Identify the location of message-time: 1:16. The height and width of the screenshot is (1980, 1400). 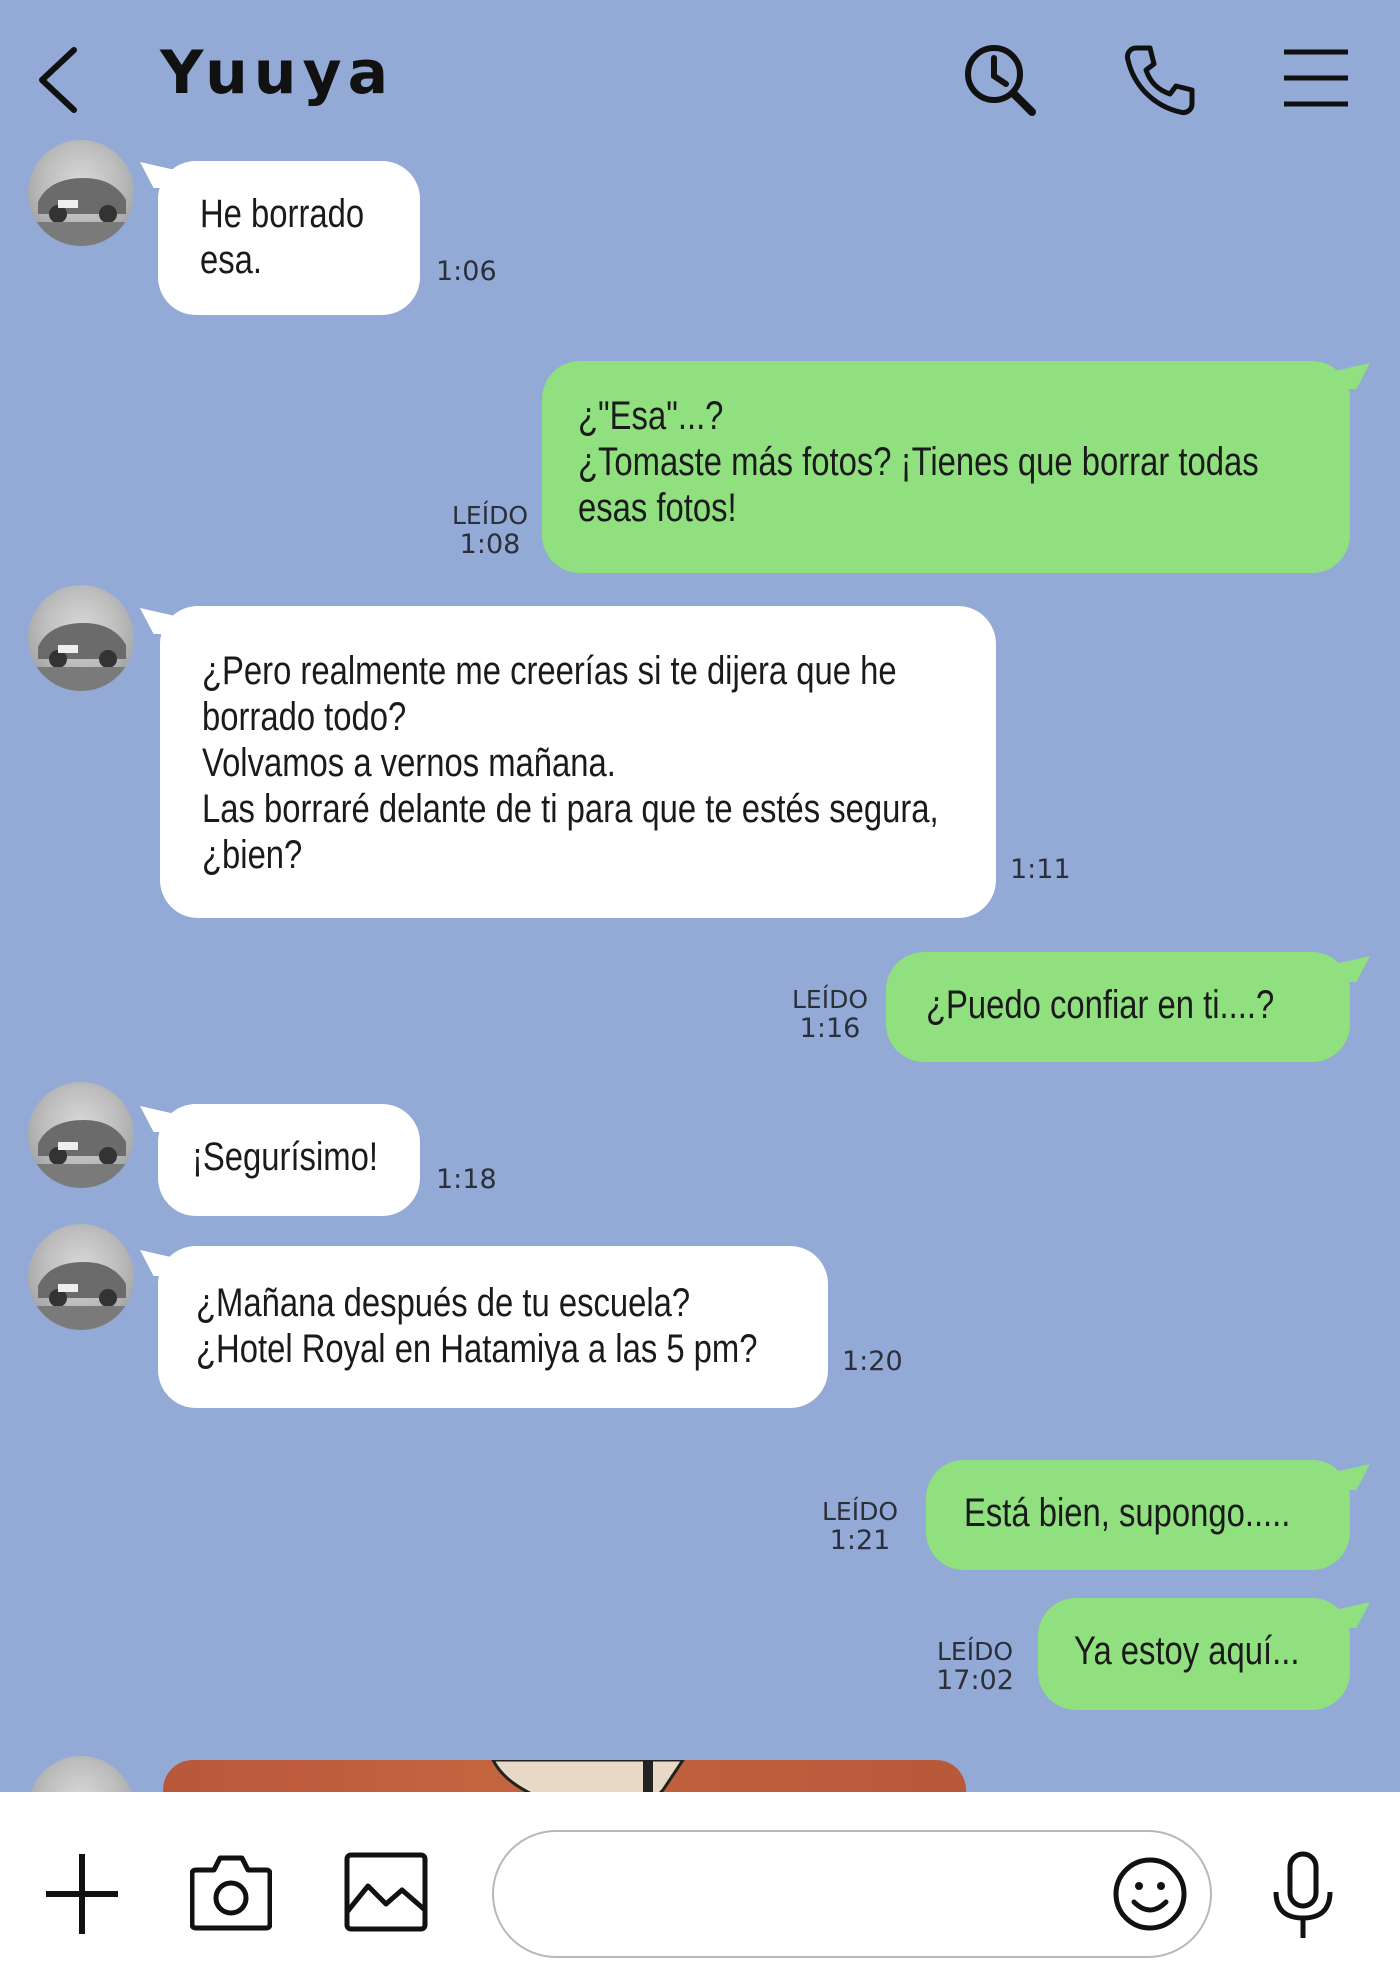
(830, 1028).